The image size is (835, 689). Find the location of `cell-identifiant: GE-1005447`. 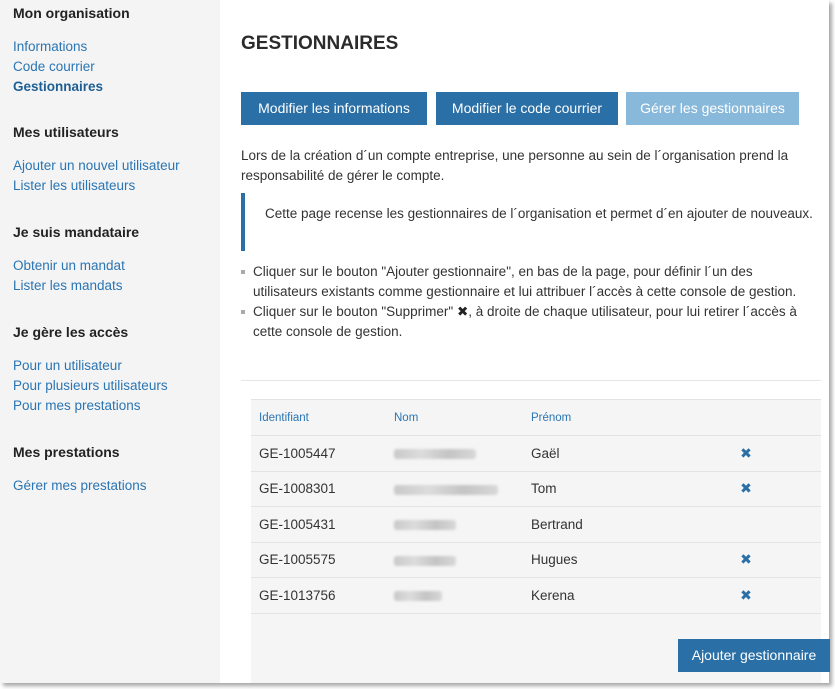

cell-identifiant: GE-1005447 is located at coordinates (318, 453).